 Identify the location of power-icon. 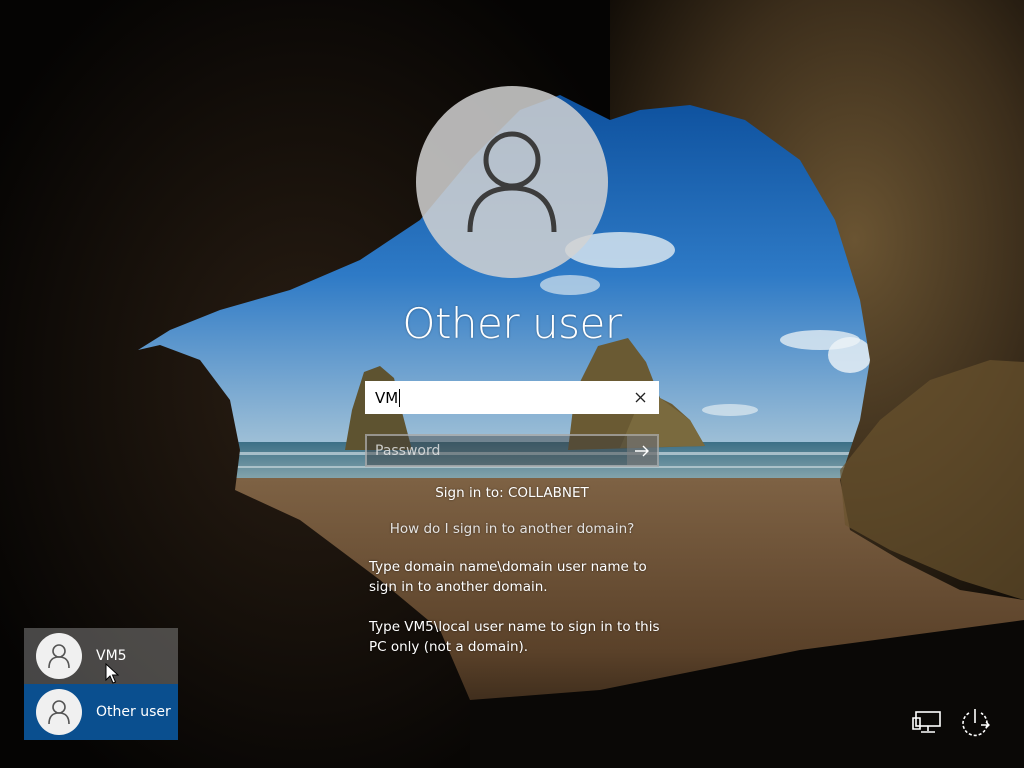
(976, 723).